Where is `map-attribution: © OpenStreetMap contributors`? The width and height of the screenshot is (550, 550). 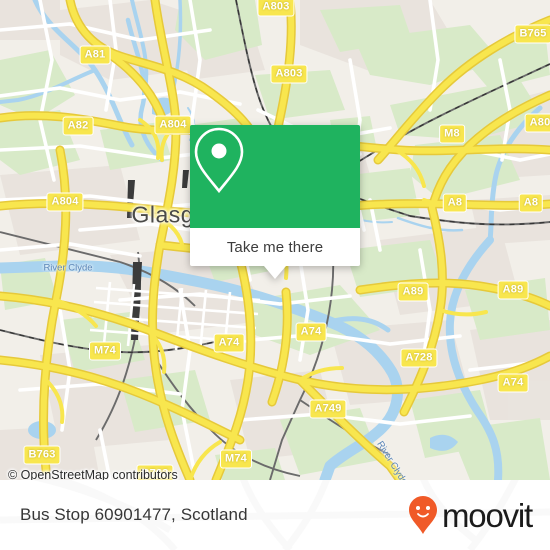
map-attribution: © OpenStreetMap contributors is located at coordinates (93, 474).